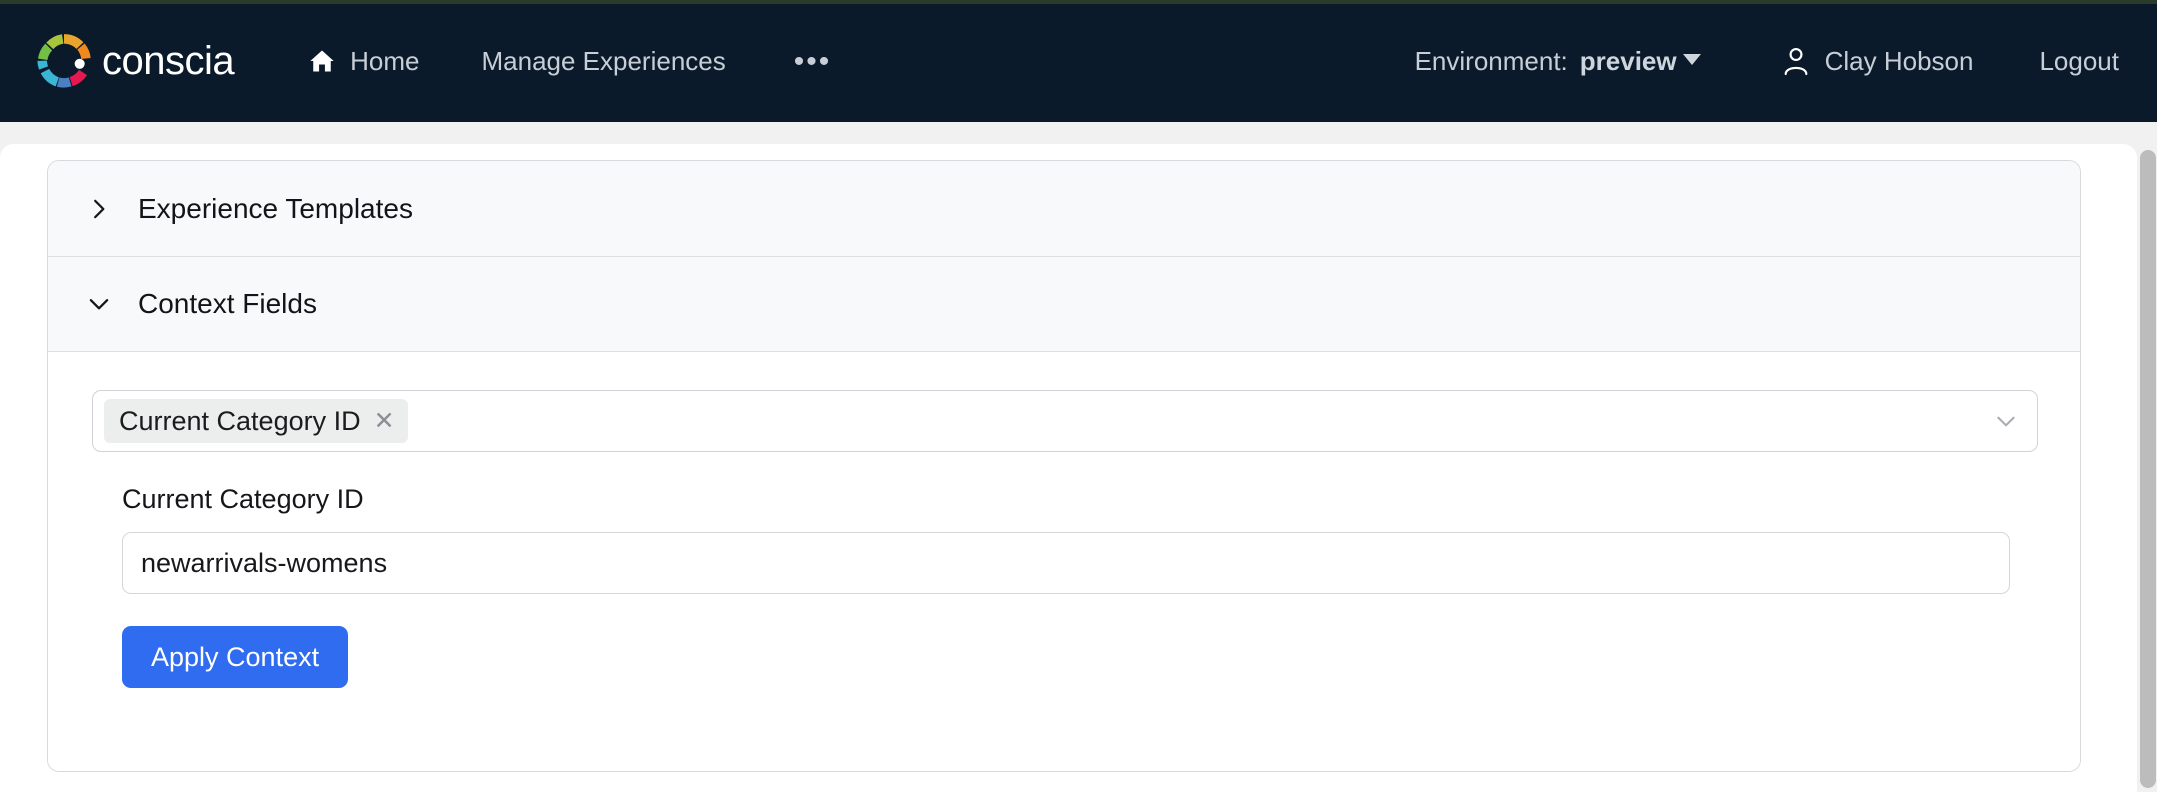 The image size is (2157, 792). Describe the element at coordinates (1064, 208) in the screenshot. I see `accordion-header-experience-templates: Experience Templates` at that location.